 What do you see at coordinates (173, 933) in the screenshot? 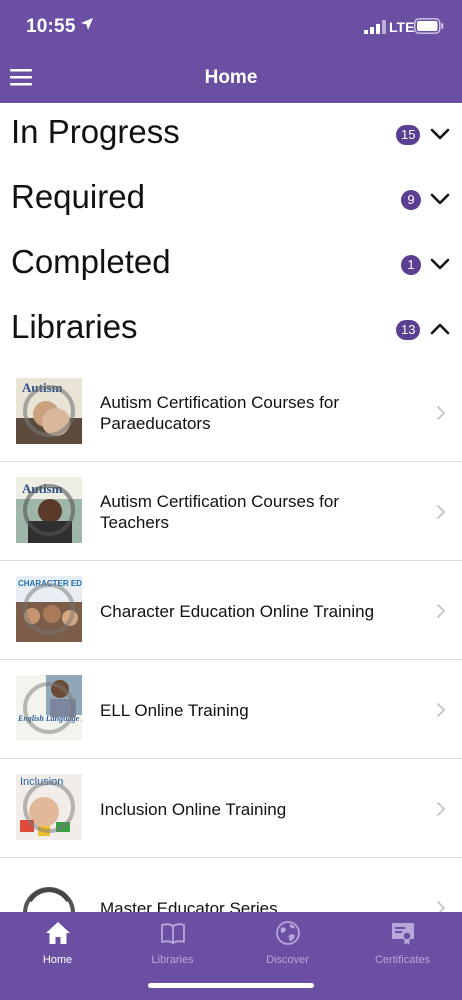
I see `book-icon` at bounding box center [173, 933].